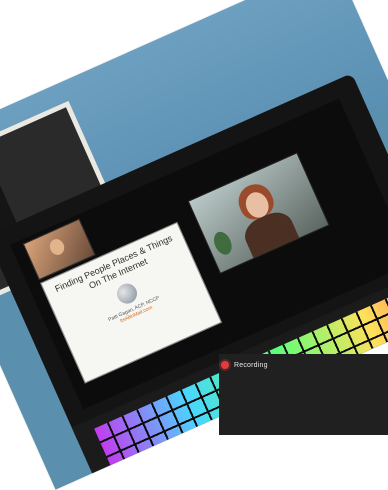 The width and height of the screenshot is (388, 490). Describe the element at coordinates (251, 365) in the screenshot. I see `recording-label: Recording` at that location.